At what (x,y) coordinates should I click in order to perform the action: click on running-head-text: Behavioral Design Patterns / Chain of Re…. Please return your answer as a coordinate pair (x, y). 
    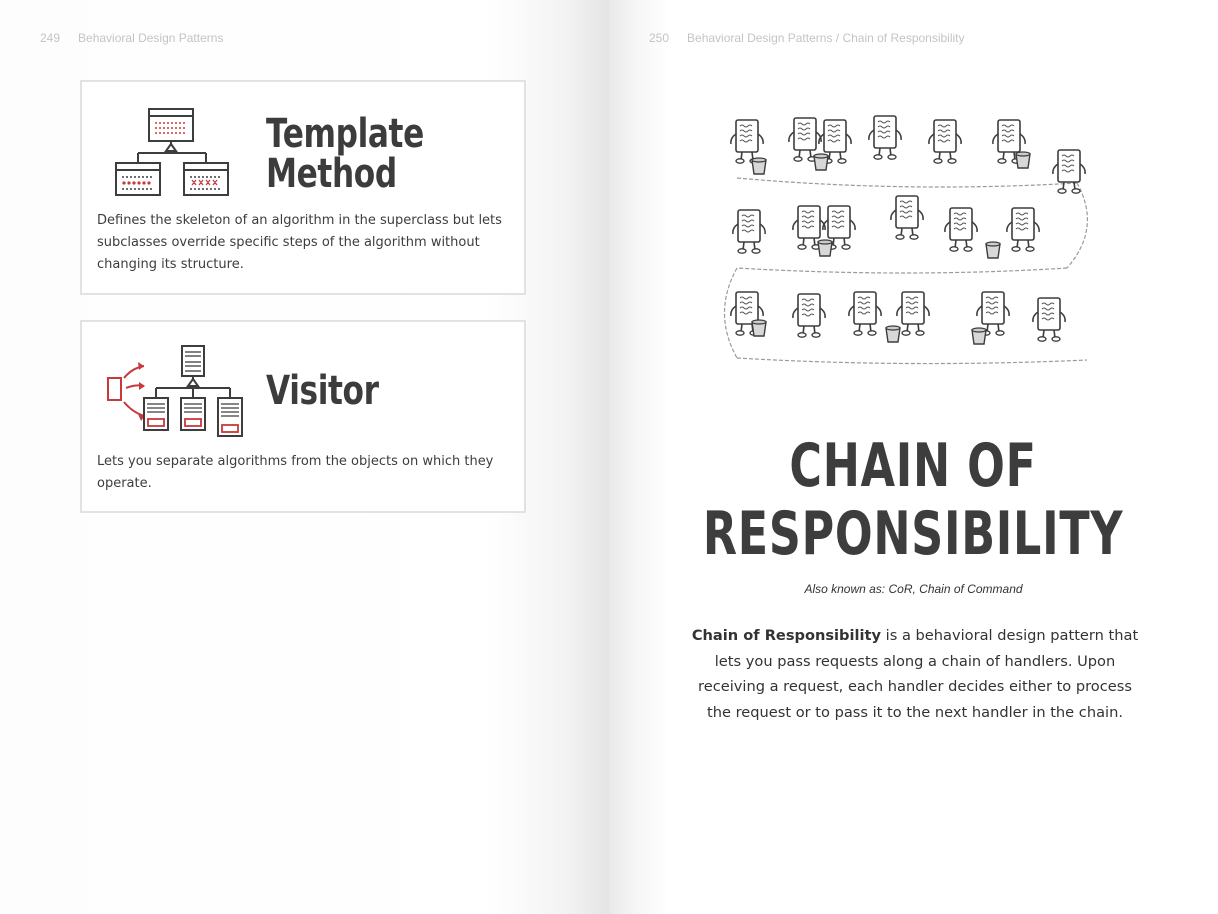
    Looking at the image, I should click on (826, 38).